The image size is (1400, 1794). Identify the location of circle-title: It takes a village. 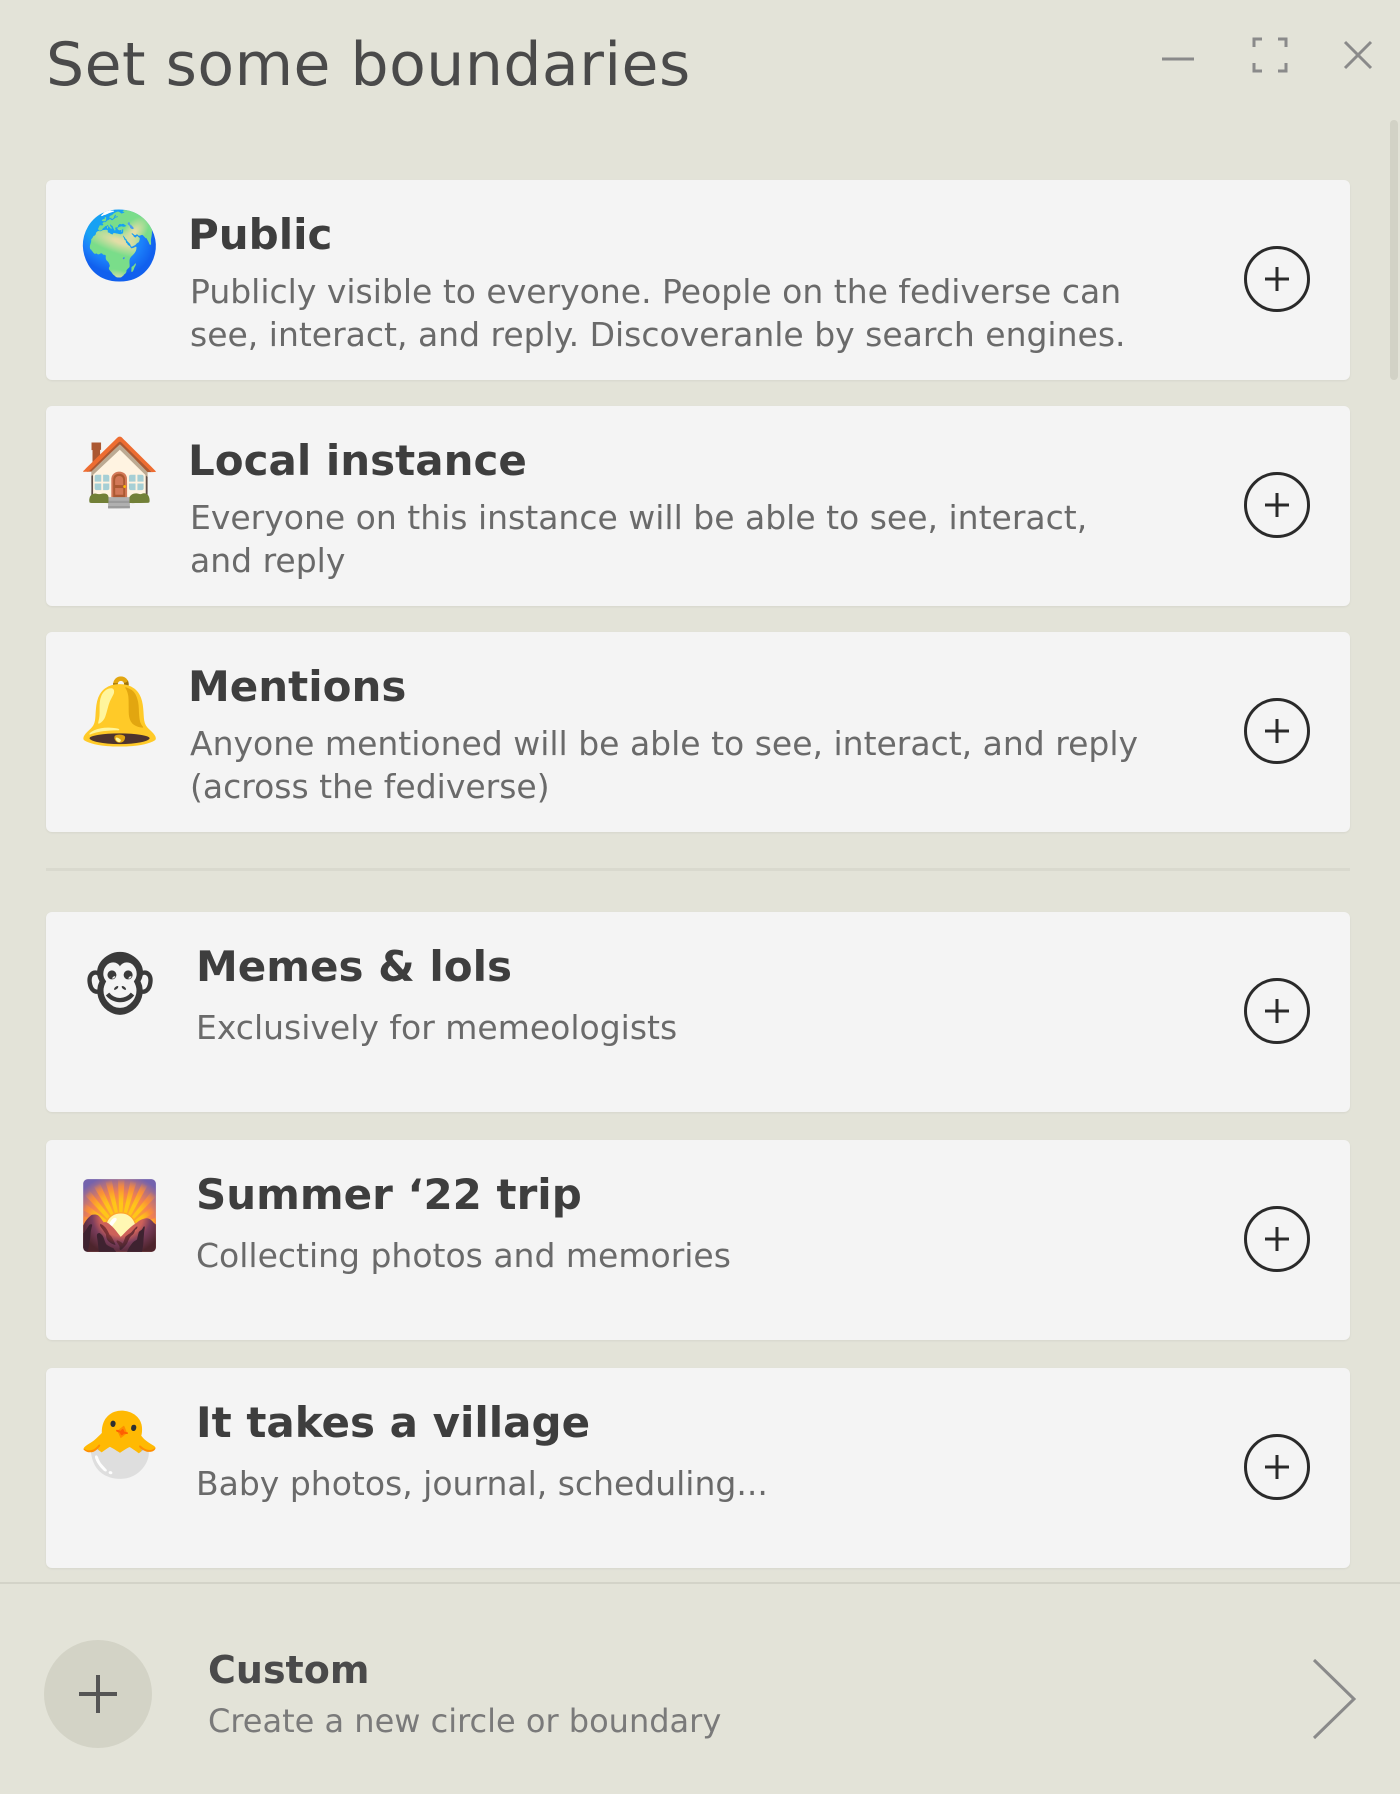
(393, 1422).